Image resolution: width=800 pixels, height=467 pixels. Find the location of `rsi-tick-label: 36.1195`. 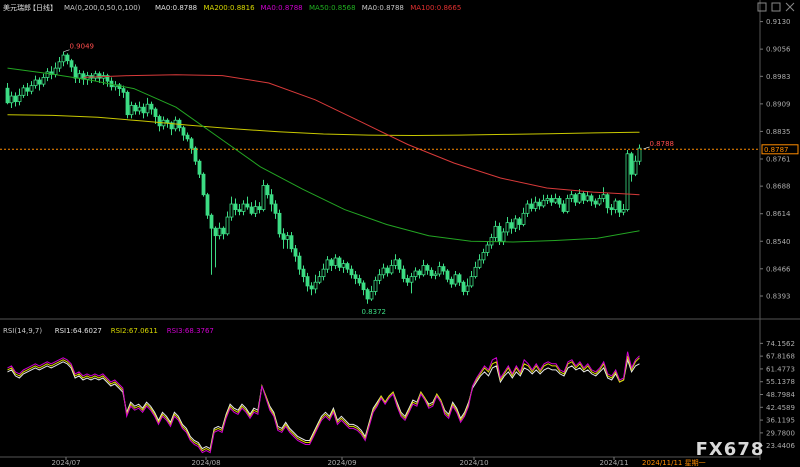

rsi-tick-label: 36.1195 is located at coordinates (780, 421).